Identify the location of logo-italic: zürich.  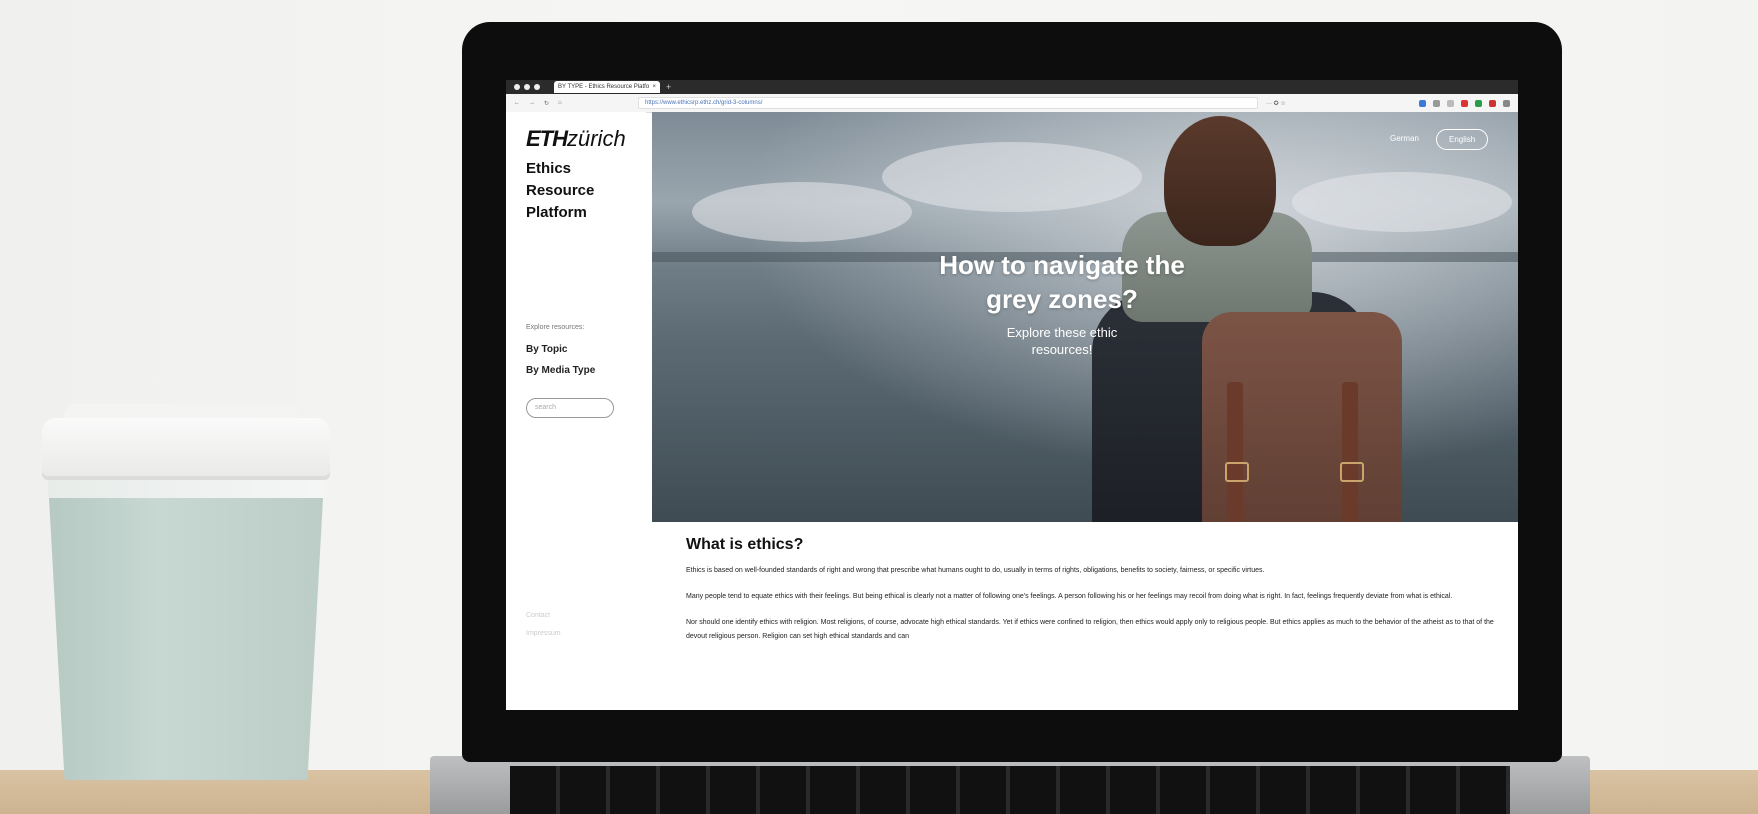
(596, 138).